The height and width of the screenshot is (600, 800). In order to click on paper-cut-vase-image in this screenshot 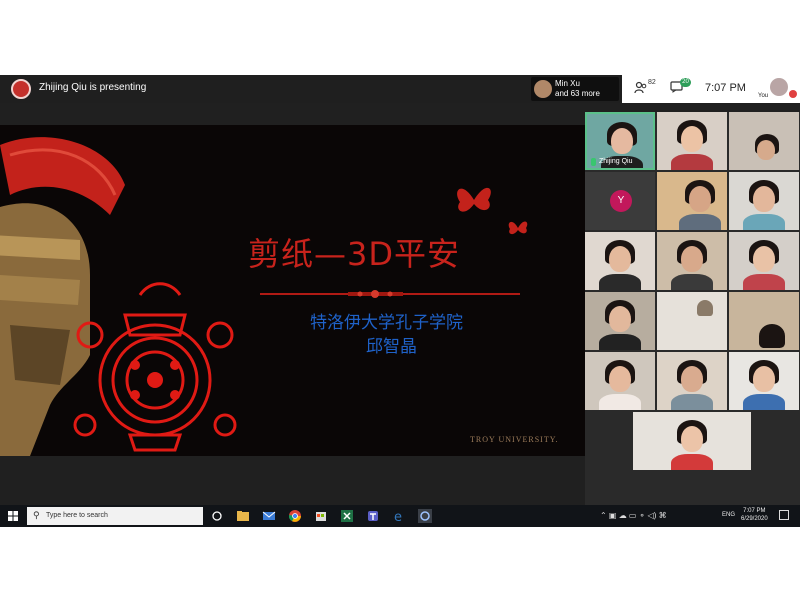, I will do `click(155, 367)`.